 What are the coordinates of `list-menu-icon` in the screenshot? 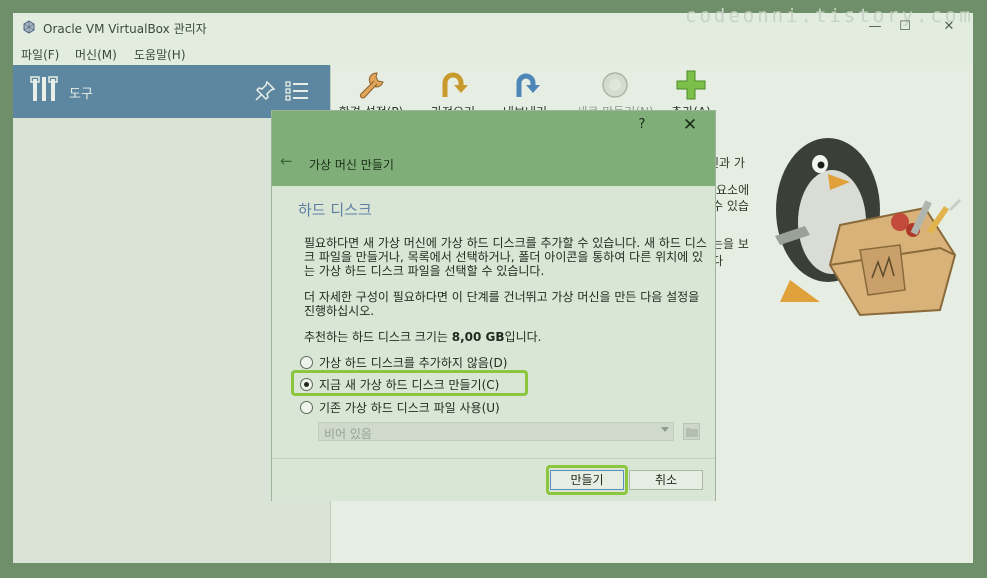 It's located at (297, 91).